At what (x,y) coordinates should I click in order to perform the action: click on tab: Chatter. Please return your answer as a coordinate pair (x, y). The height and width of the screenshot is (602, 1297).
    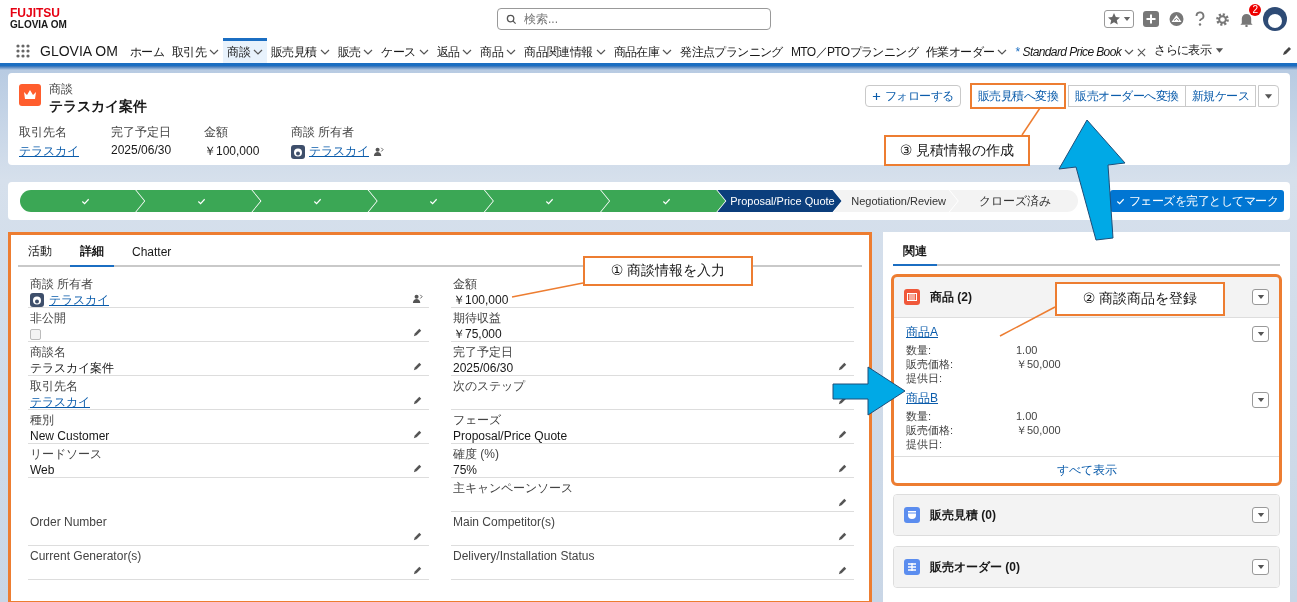
    Looking at the image, I should click on (152, 252).